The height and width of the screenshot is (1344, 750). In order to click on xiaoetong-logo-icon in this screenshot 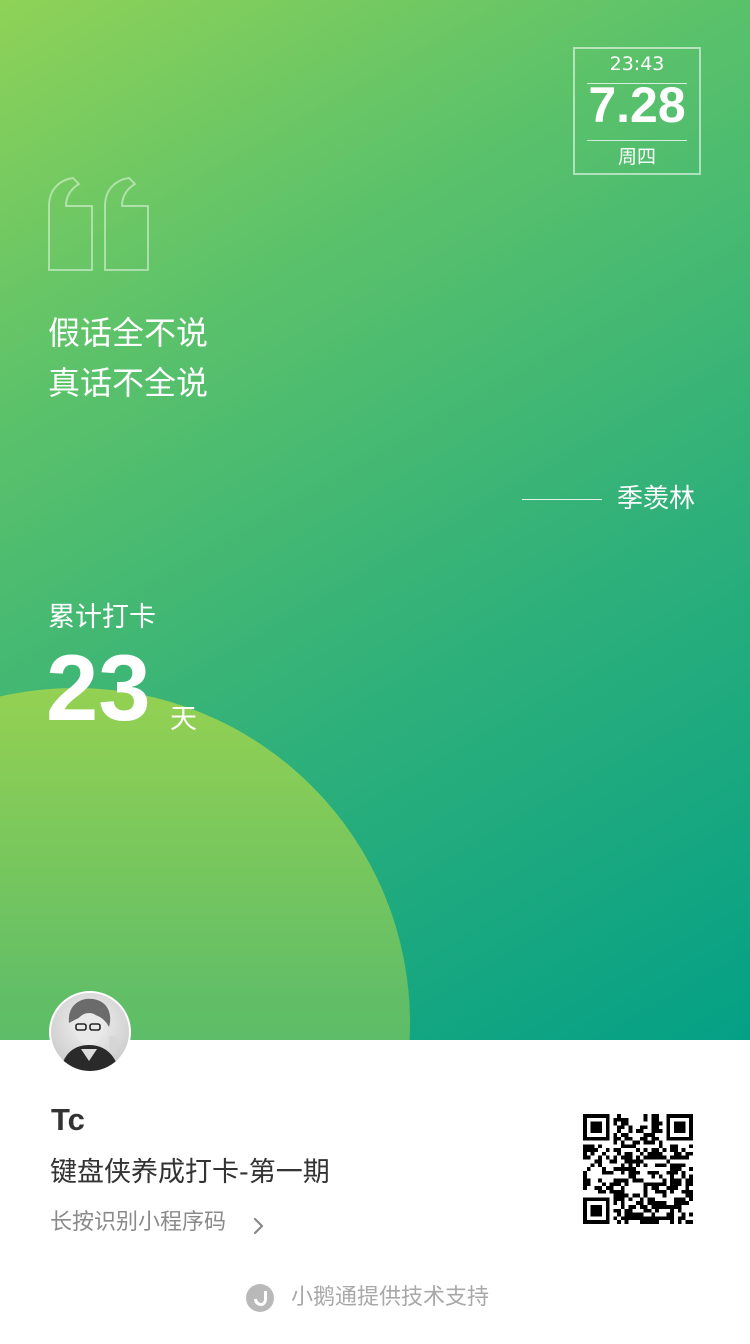, I will do `click(260, 1298)`.